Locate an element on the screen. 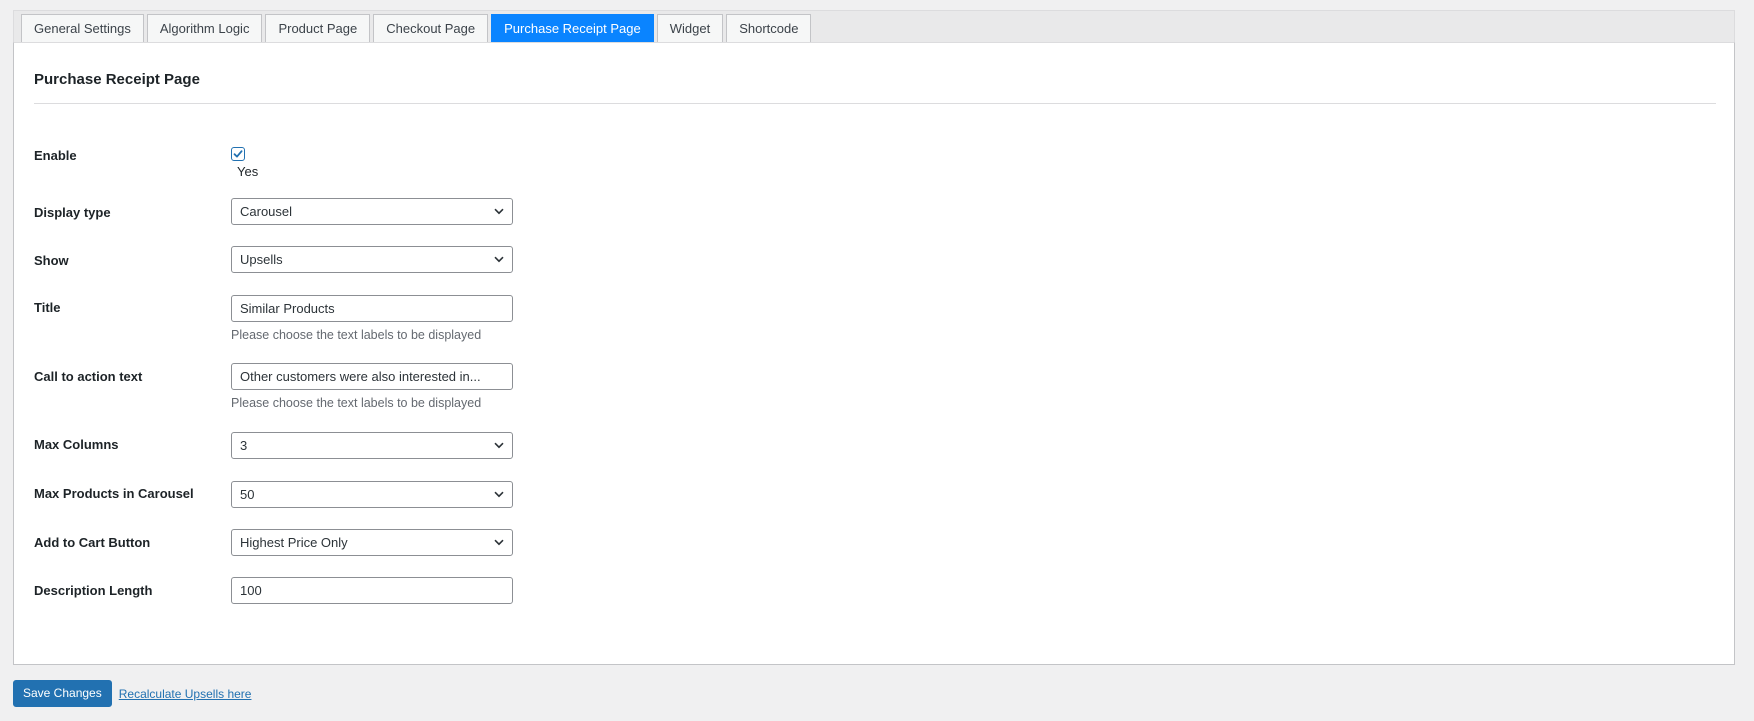 The image size is (1754, 721). tab-product-page: Product Page is located at coordinates (318, 28).